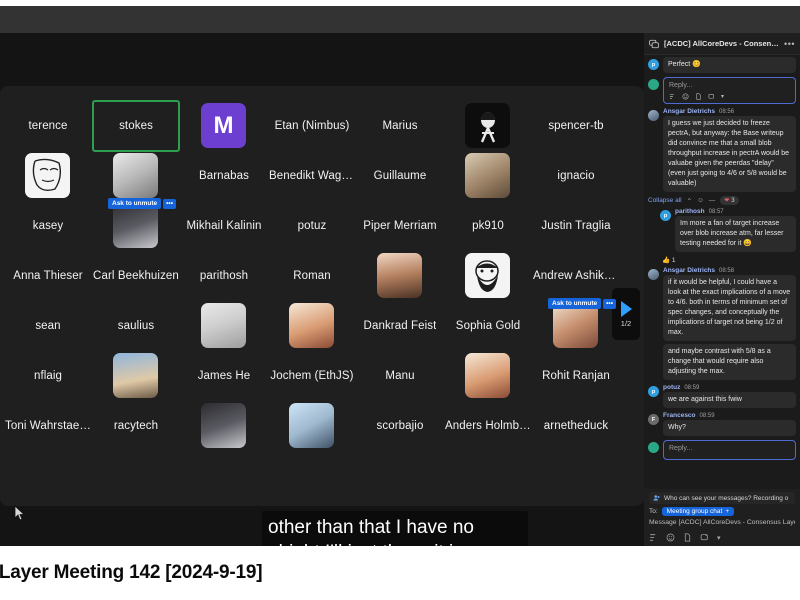 Image resolution: width=800 pixels, height=600 pixels. I want to click on participant-tile: ignacio, so click(576, 176).